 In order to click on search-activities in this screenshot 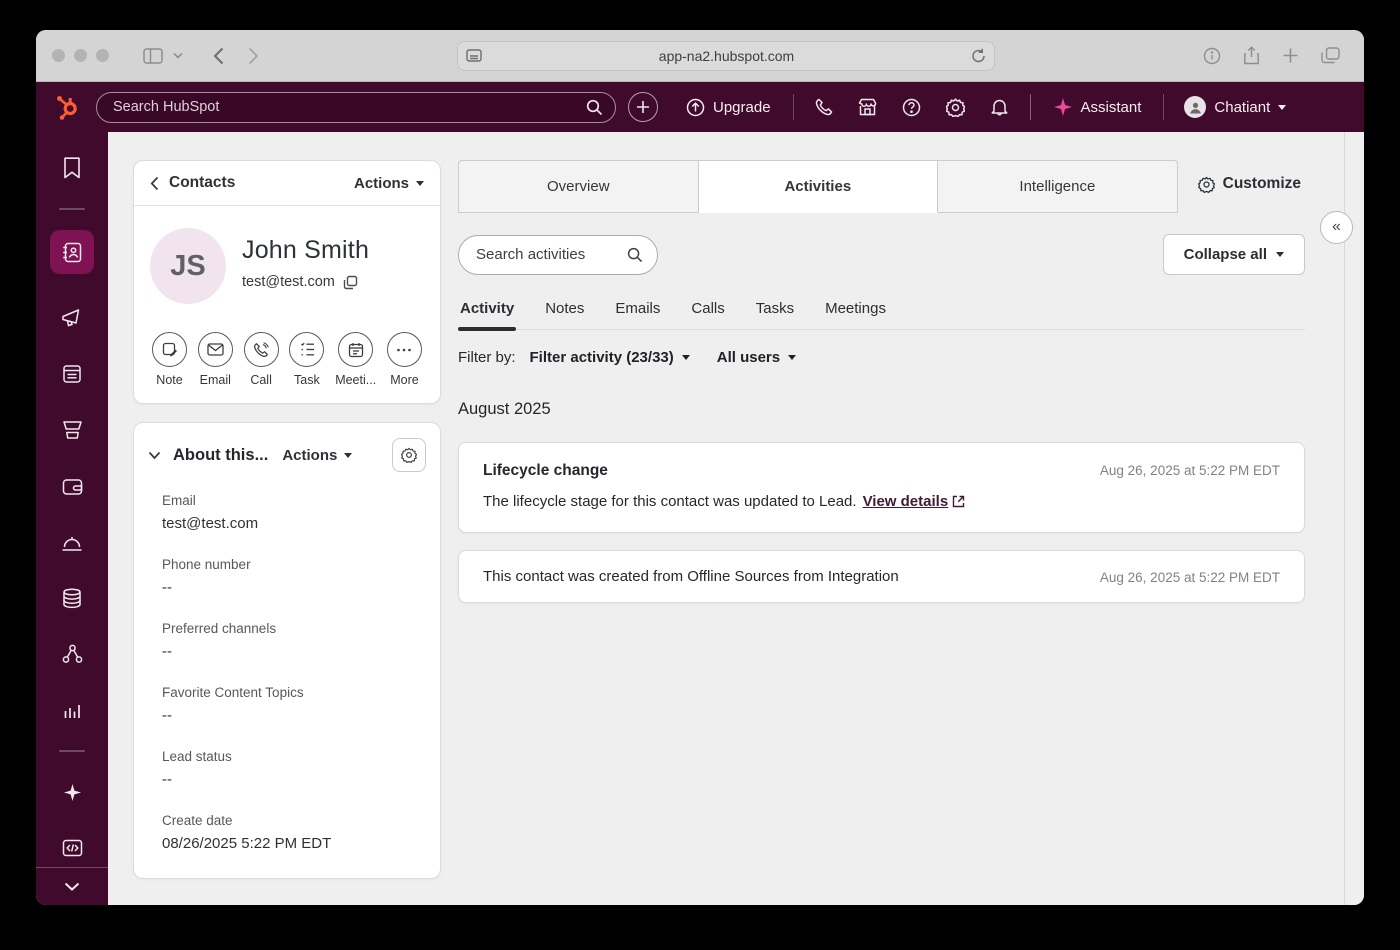, I will do `click(558, 254)`.